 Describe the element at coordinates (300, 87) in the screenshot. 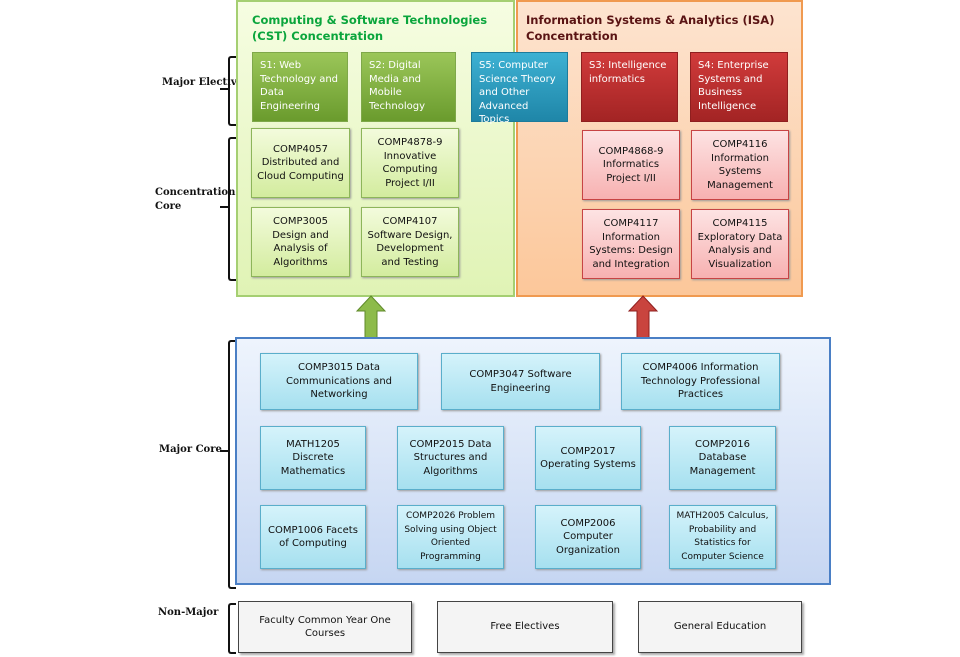

I see `elective-s1: S1: Web Technology and Data Engineering` at that location.